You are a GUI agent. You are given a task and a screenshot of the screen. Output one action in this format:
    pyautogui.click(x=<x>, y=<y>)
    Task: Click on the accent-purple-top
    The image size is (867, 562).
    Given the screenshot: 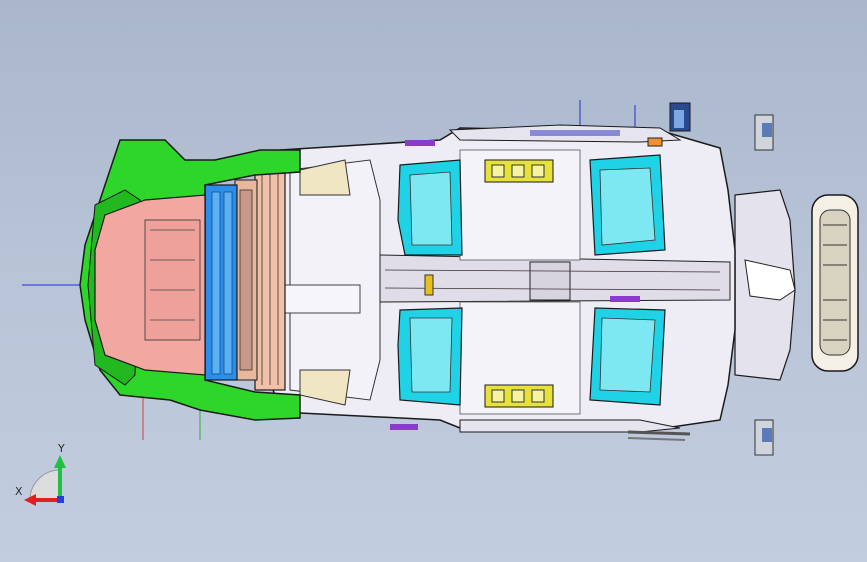 What is the action you would take?
    pyautogui.click(x=420, y=143)
    